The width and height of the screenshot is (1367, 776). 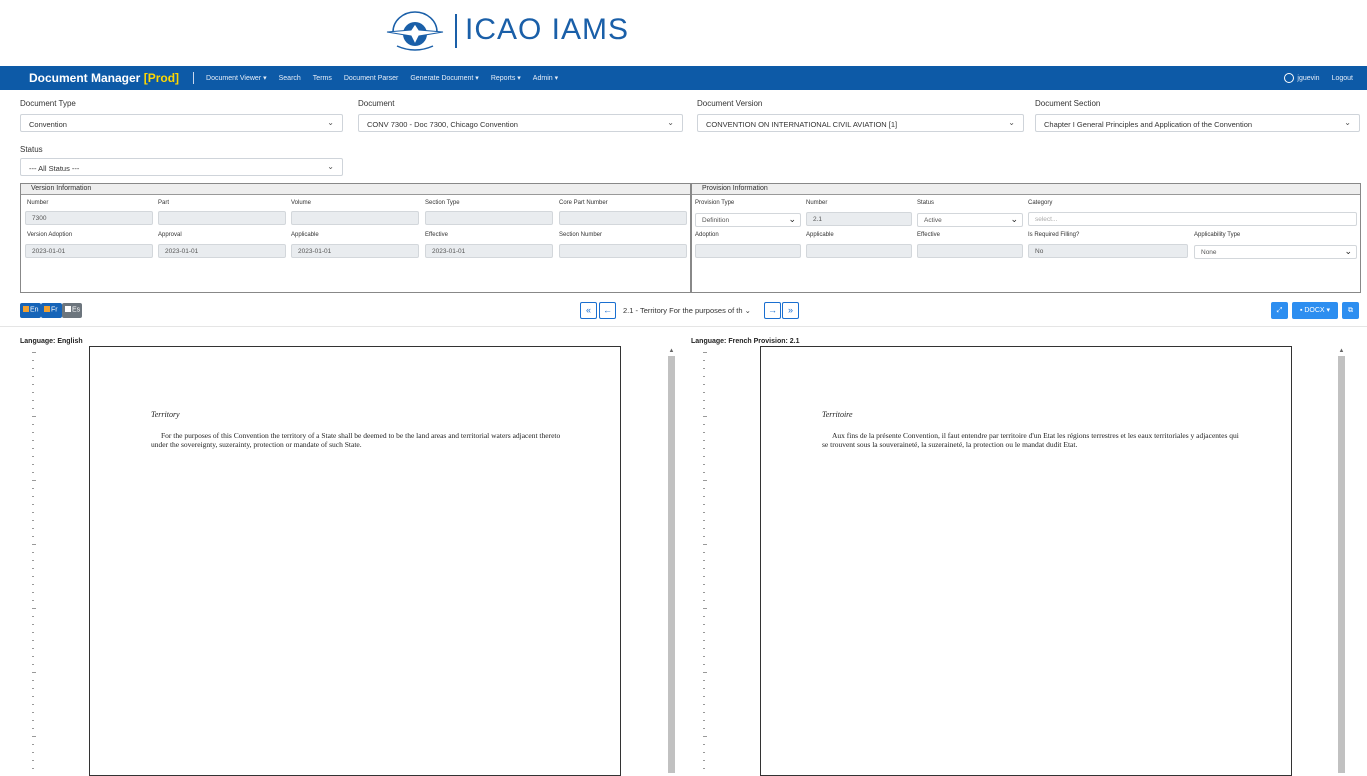 What do you see at coordinates (748, 220) in the screenshot?
I see `provision-type-select: Definition ⌄` at bounding box center [748, 220].